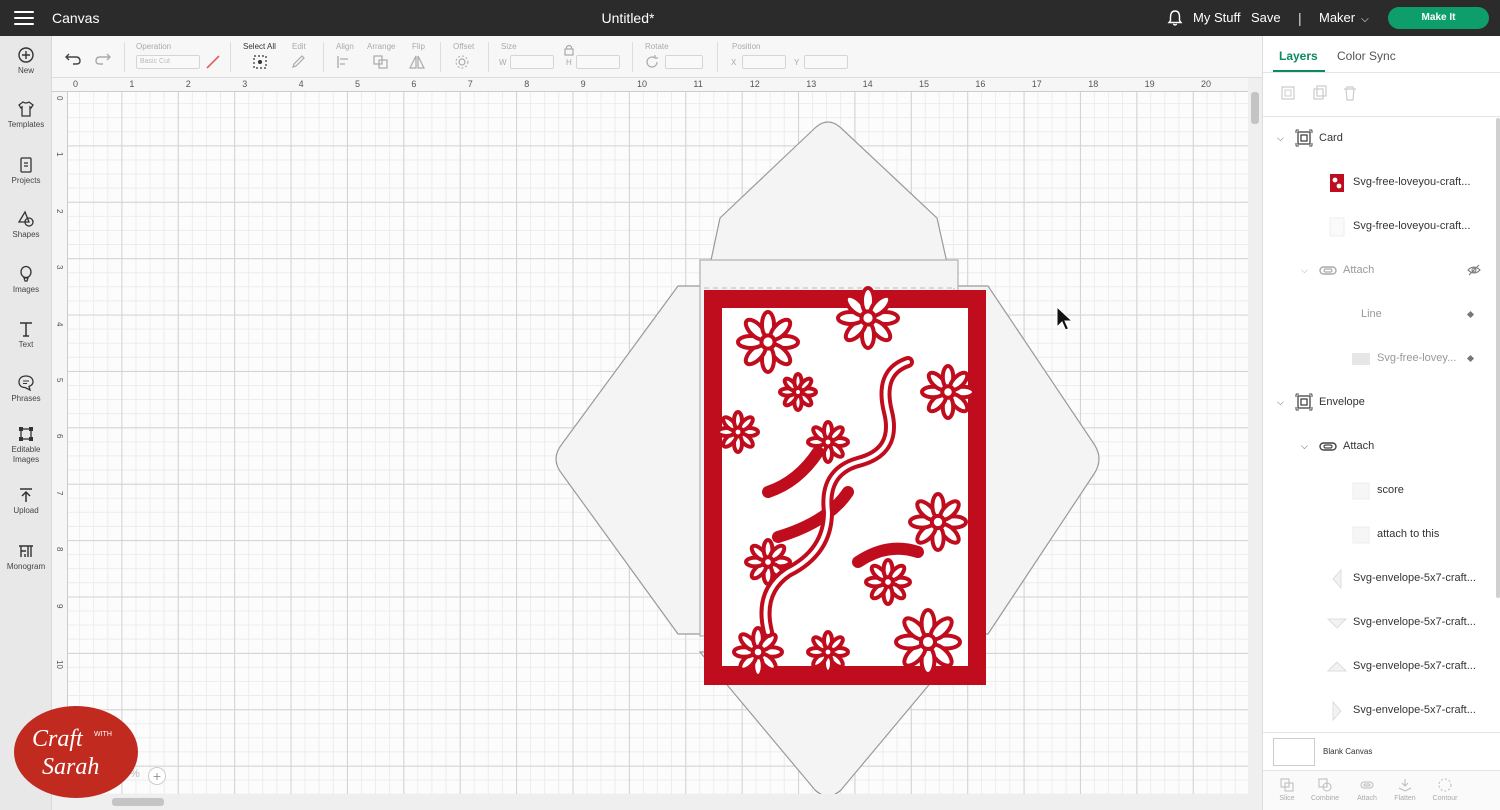 This screenshot has height=810, width=1500. What do you see at coordinates (1065, 318) in the screenshot?
I see `mouse-cursor-icon` at bounding box center [1065, 318].